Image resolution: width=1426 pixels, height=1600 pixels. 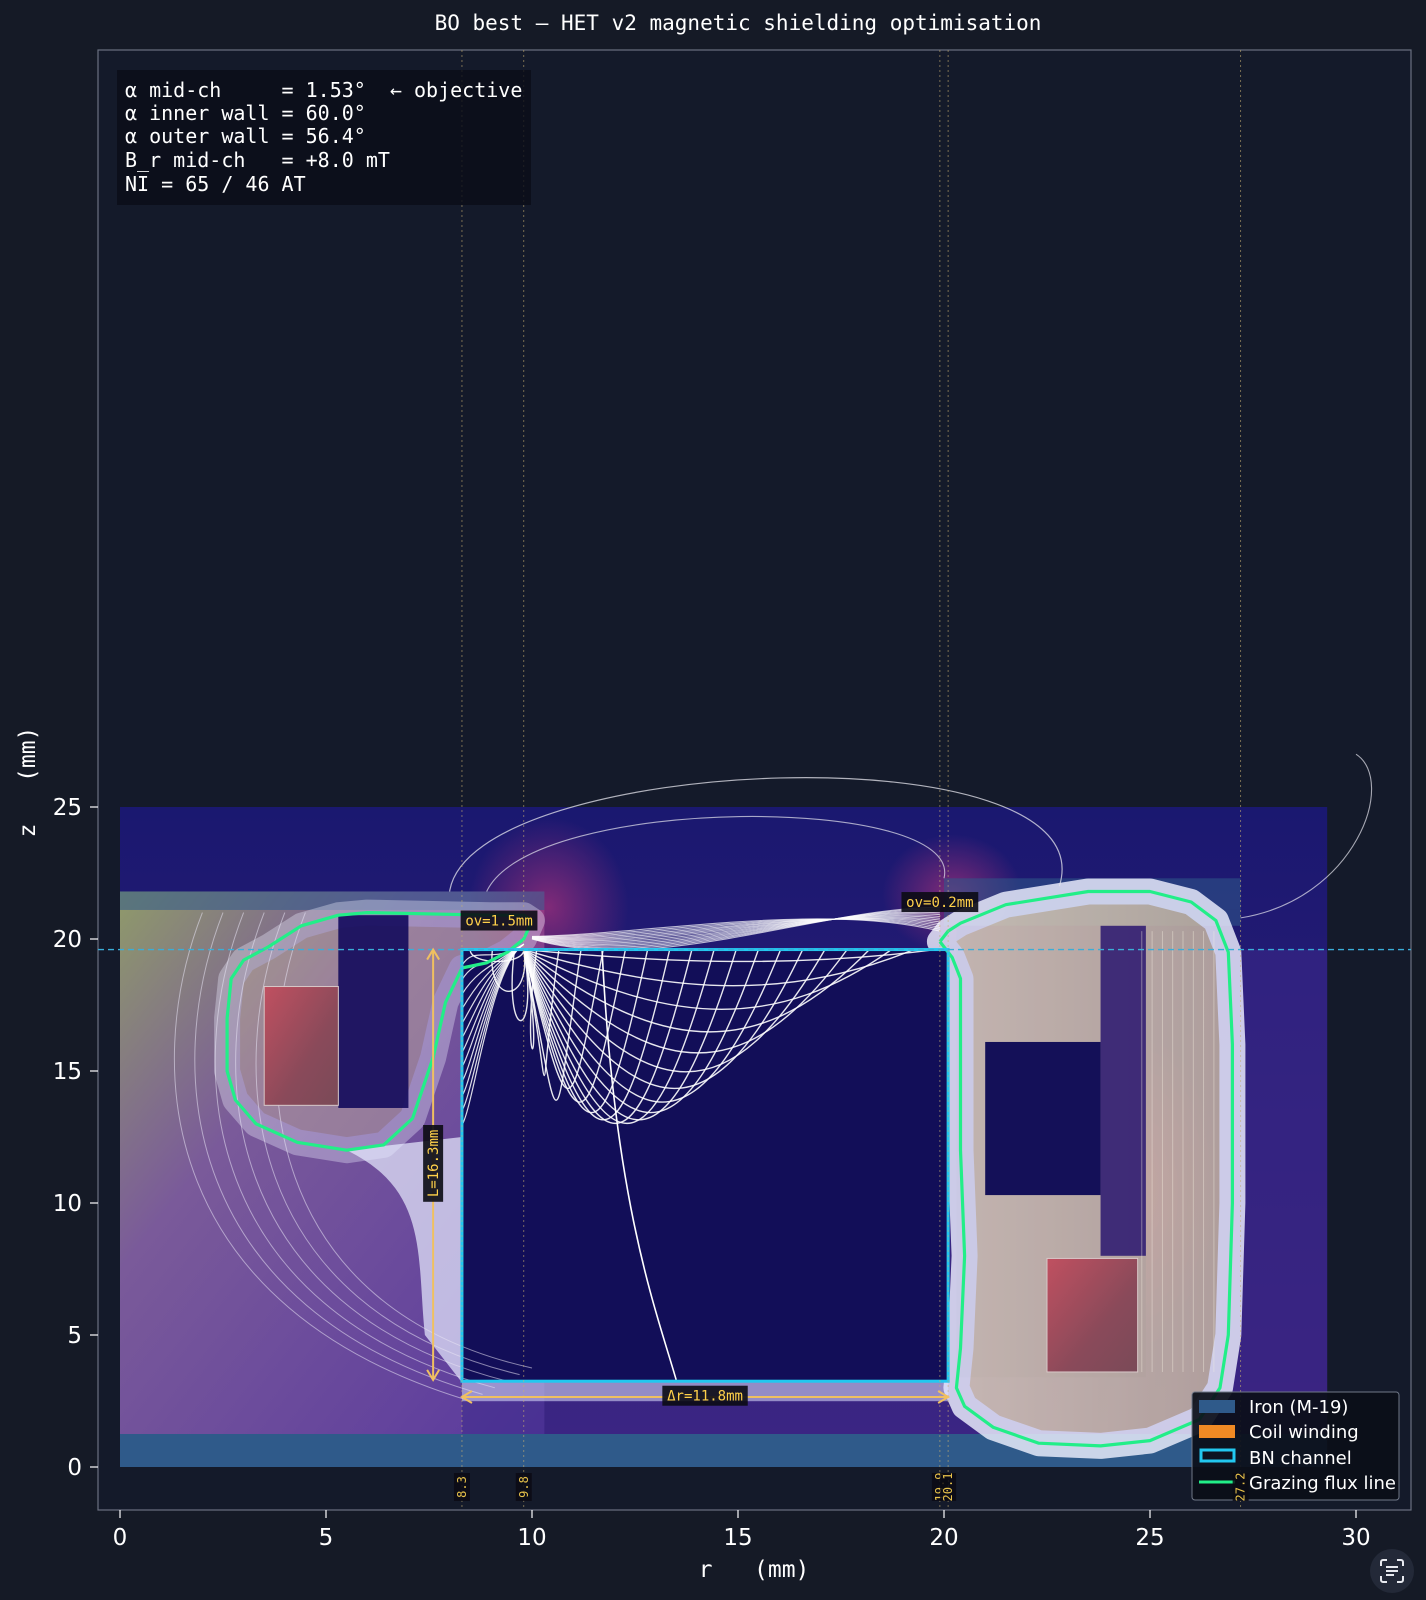 I want to click on x-tick-label: 20, so click(x=943, y=1538).